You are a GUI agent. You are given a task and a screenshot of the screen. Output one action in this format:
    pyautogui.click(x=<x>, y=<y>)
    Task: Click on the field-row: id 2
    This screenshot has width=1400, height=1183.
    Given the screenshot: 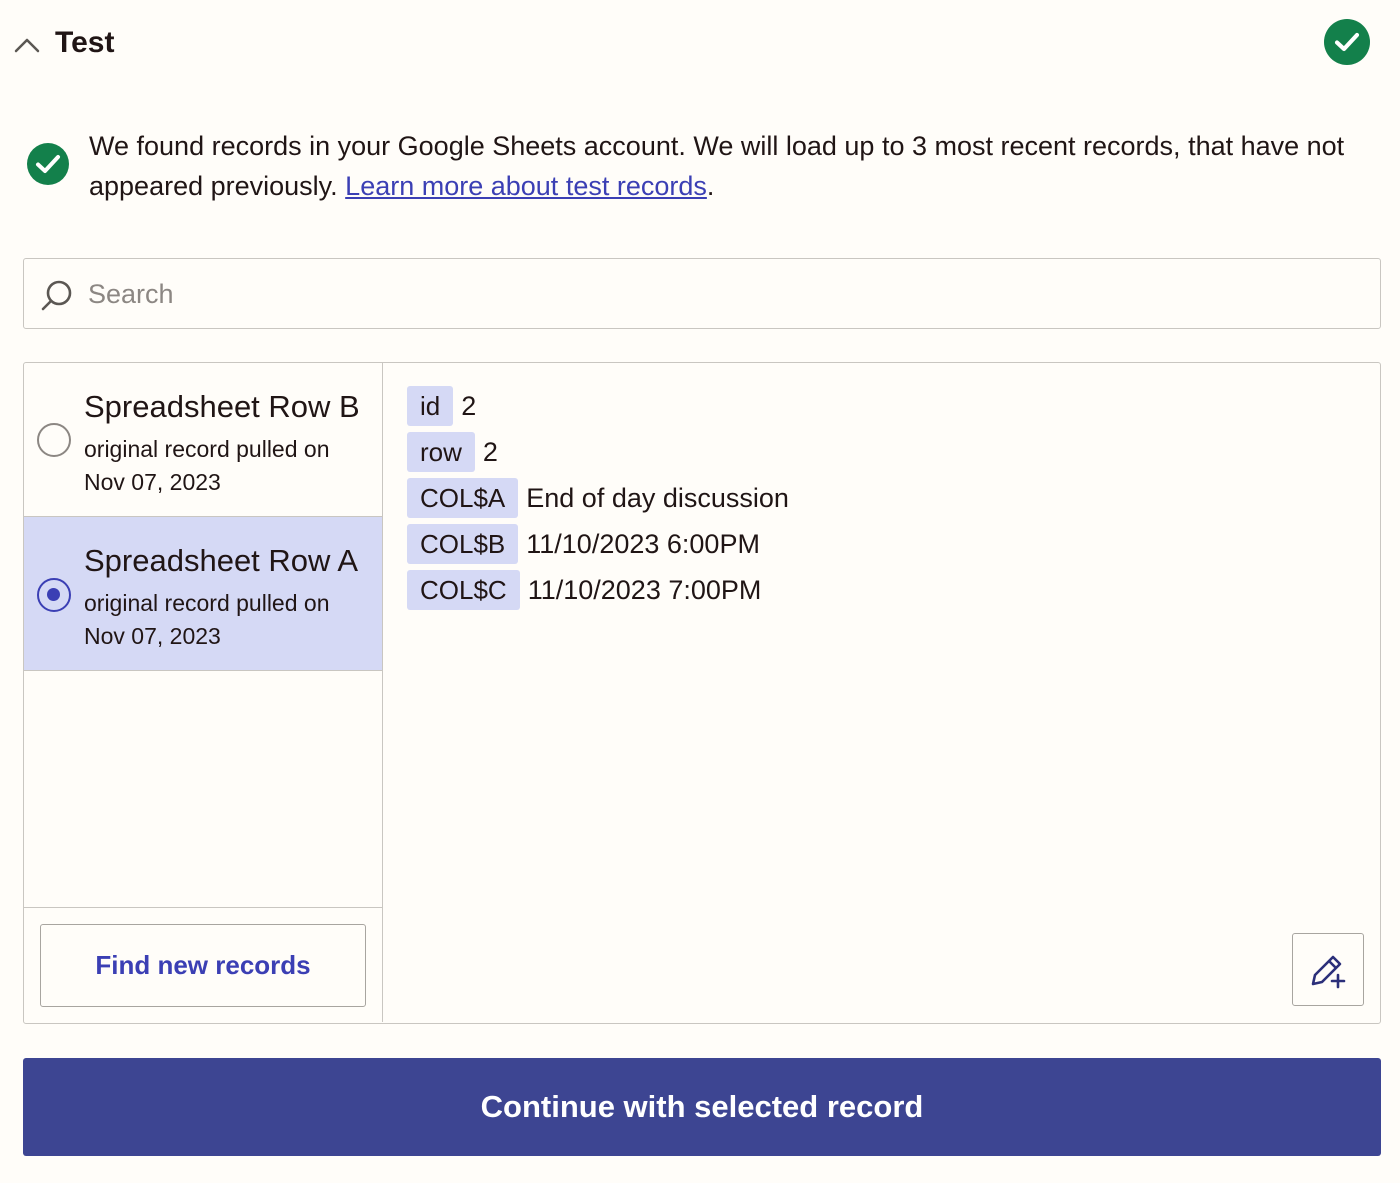 What is the action you would take?
    pyautogui.click(x=441, y=406)
    